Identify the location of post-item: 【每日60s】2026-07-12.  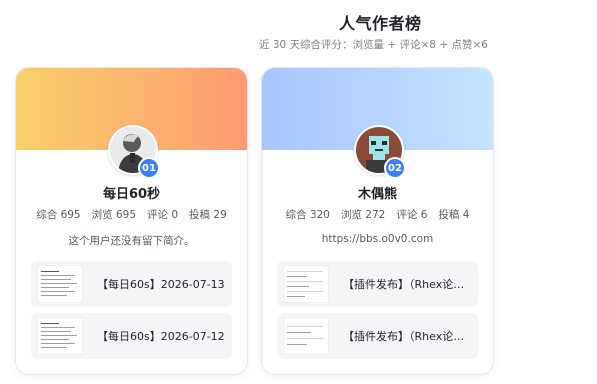
(131, 336).